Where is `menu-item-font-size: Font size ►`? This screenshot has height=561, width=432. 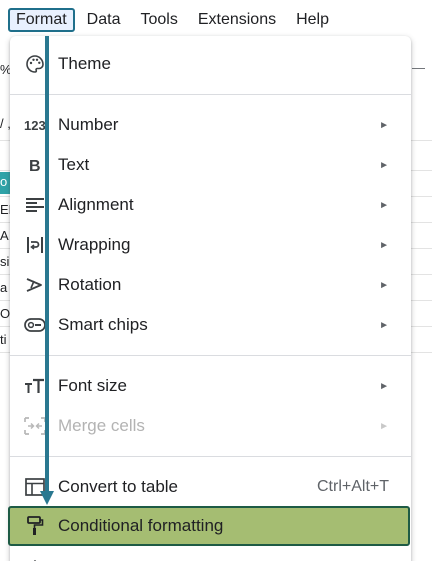
menu-item-font-size: Font size ► is located at coordinates (210, 386).